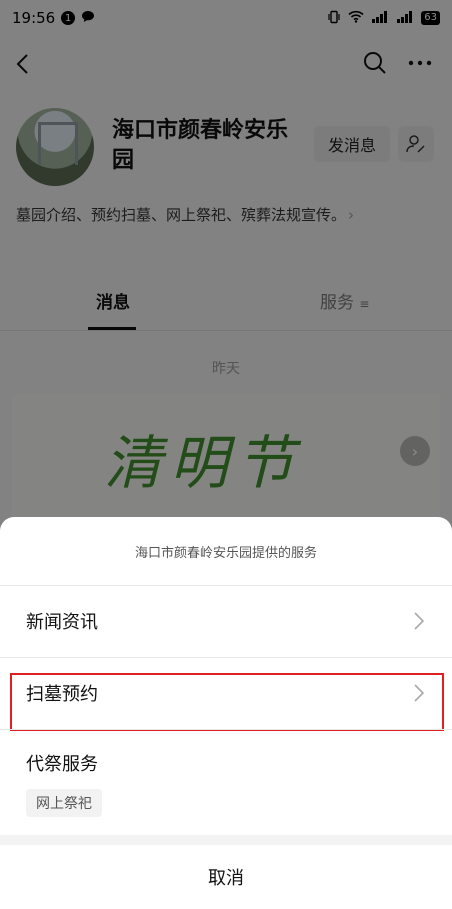 This screenshot has height=909, width=452. I want to click on menu-item-label: 代祭服务, so click(62, 764).